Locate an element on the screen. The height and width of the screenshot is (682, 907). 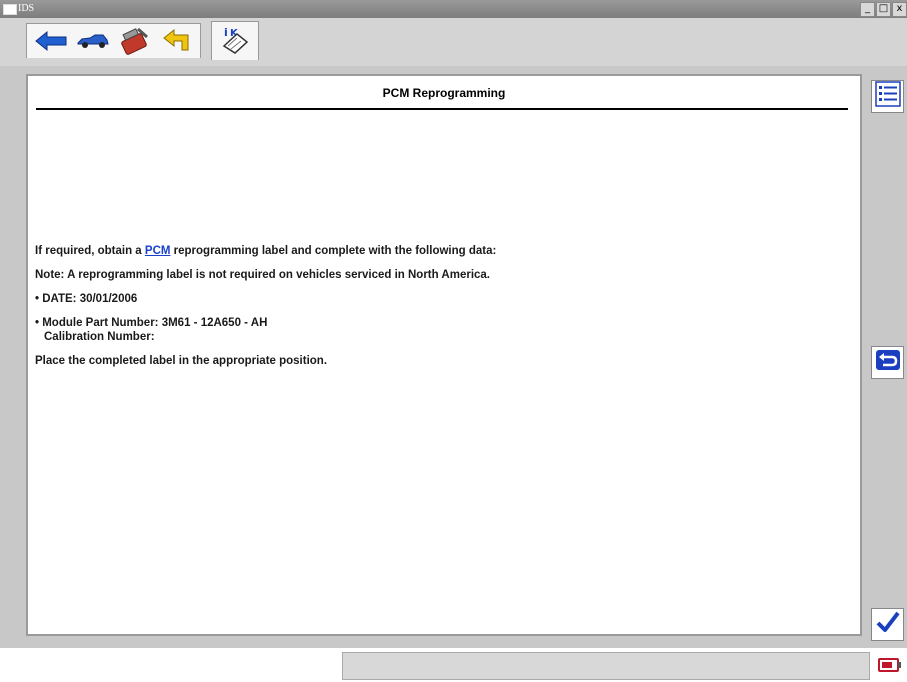
heading-divider is located at coordinates (442, 109).